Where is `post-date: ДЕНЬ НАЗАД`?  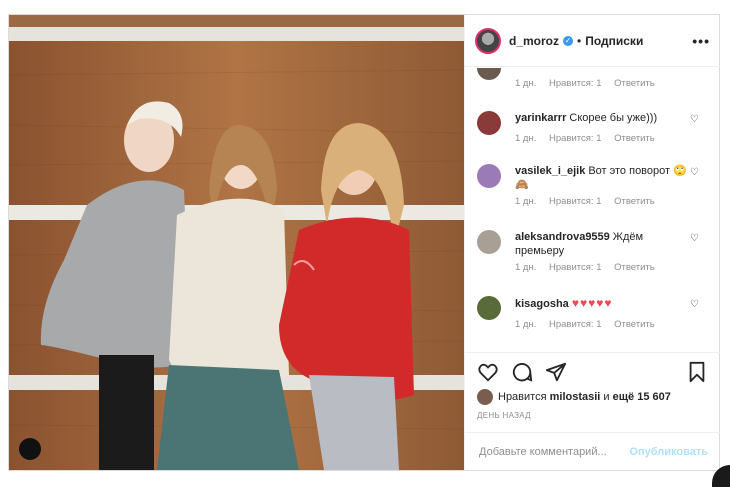 post-date: ДЕНЬ НАЗАД is located at coordinates (504, 415).